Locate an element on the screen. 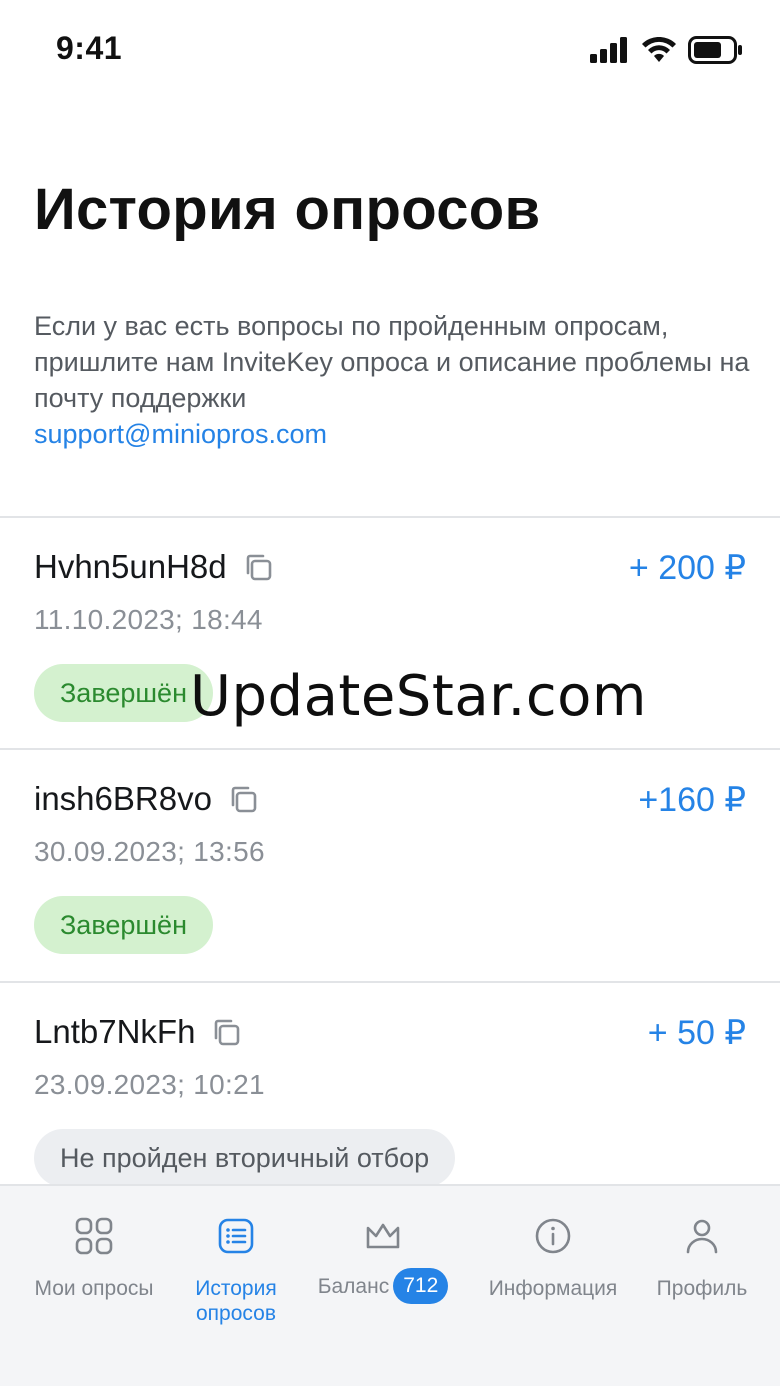 This screenshot has width=780, height=1386. survey-key: insh6BR8vo is located at coordinates (146, 799).